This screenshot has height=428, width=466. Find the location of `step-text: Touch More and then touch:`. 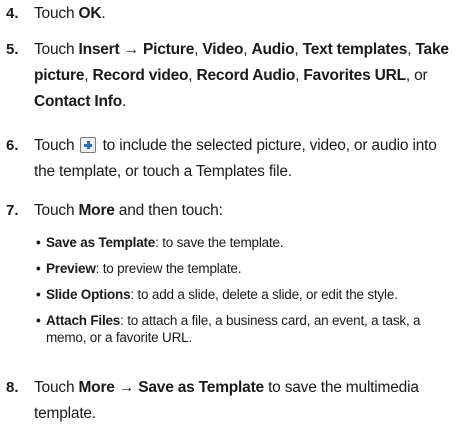

step-text: Touch More and then touch: is located at coordinates (244, 211).